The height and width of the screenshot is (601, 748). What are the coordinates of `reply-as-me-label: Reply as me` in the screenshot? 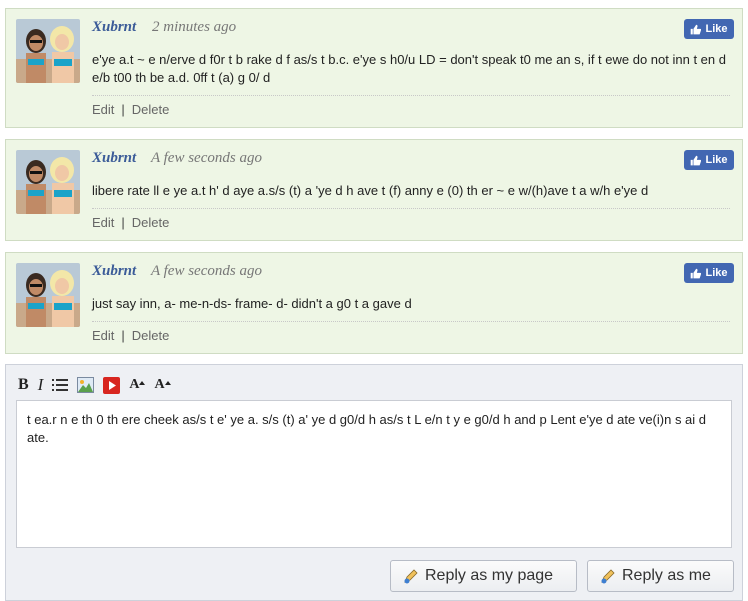 It's located at (666, 575).